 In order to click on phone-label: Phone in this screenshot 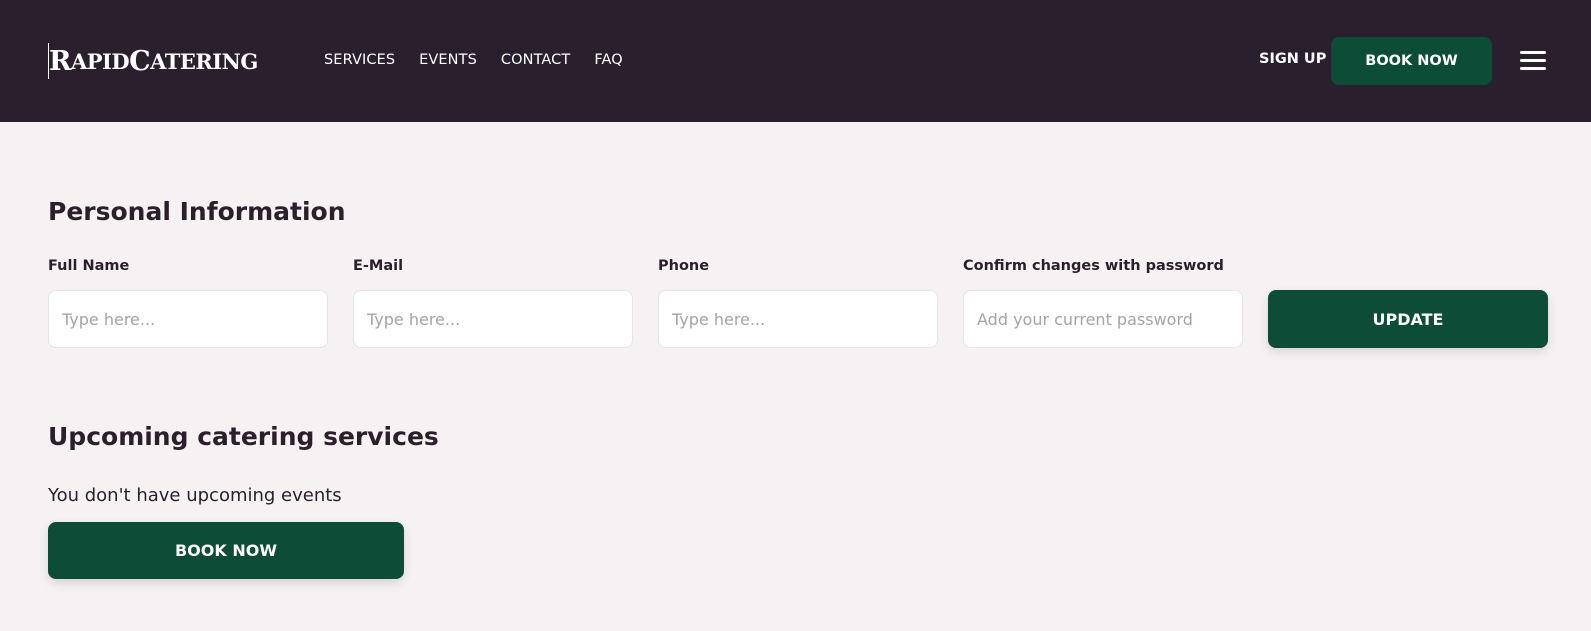, I will do `click(684, 266)`.